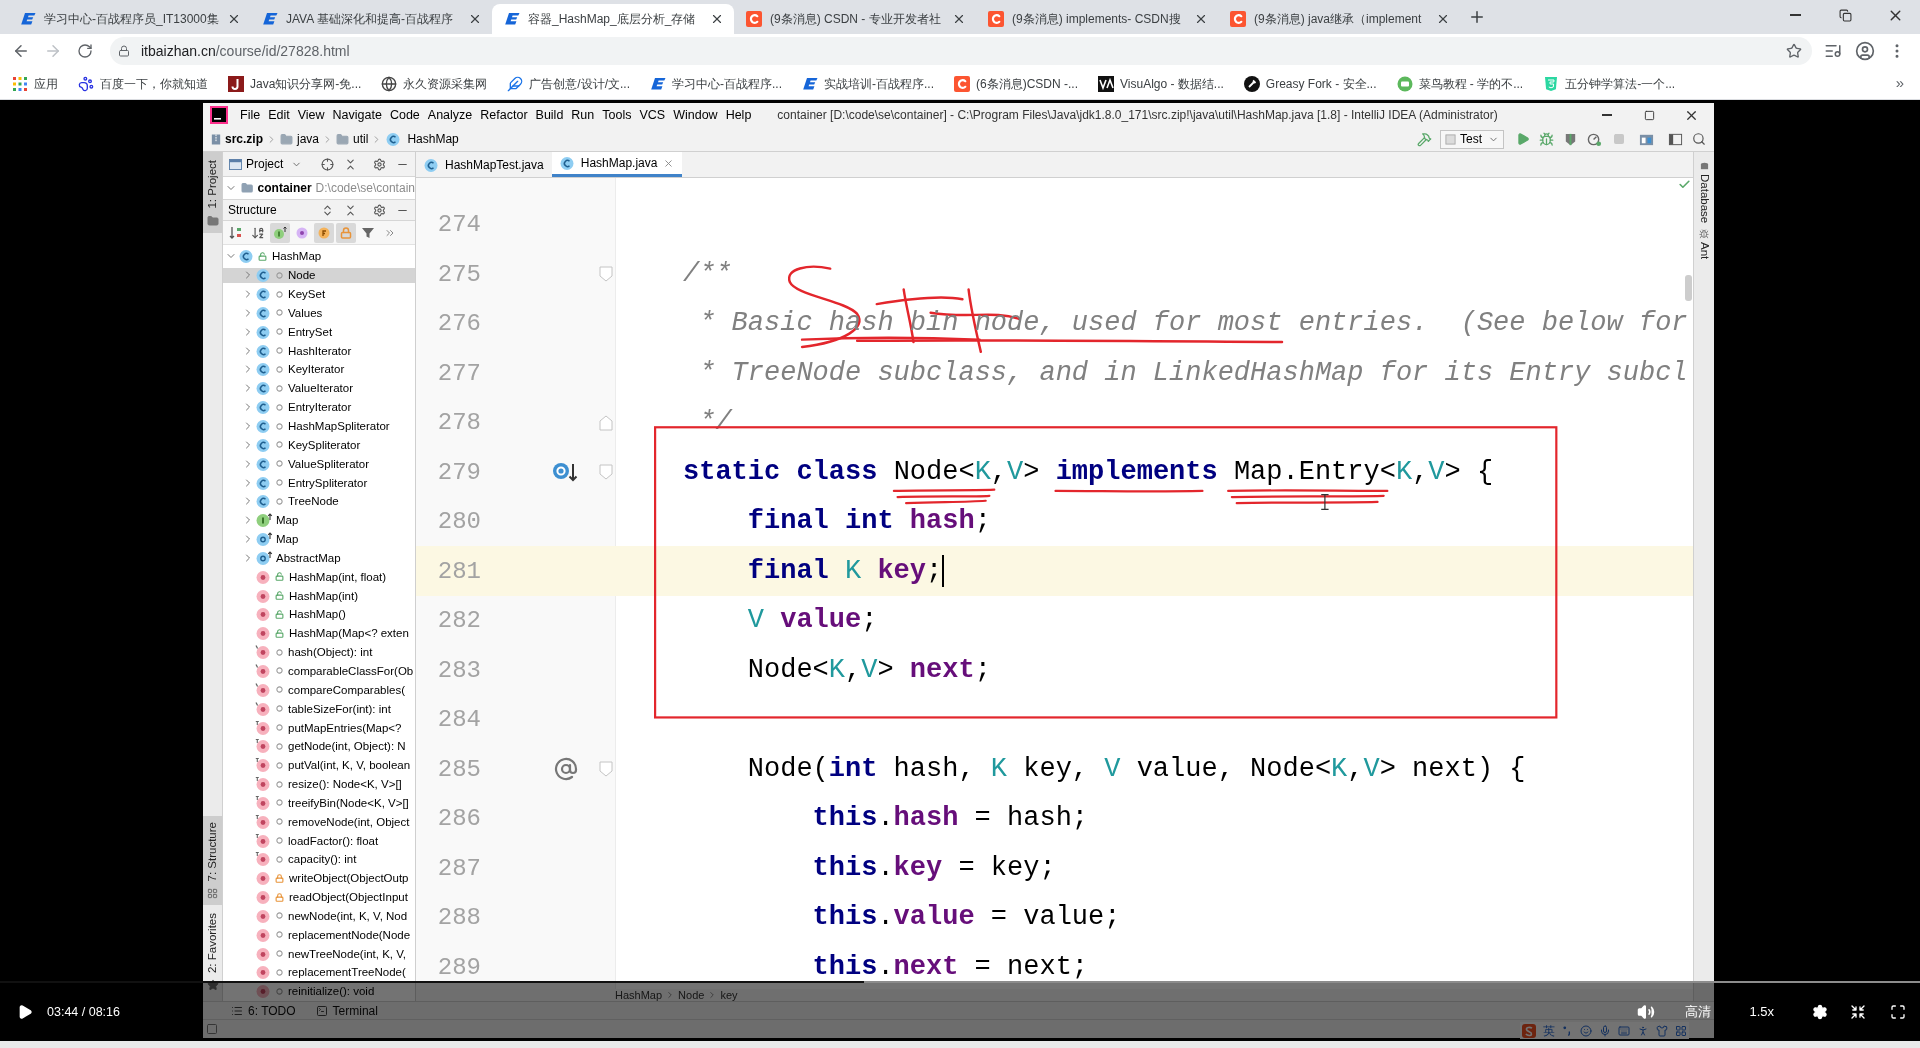  What do you see at coordinates (1681, 1030) in the screenshot?
I see `grid-icon` at bounding box center [1681, 1030].